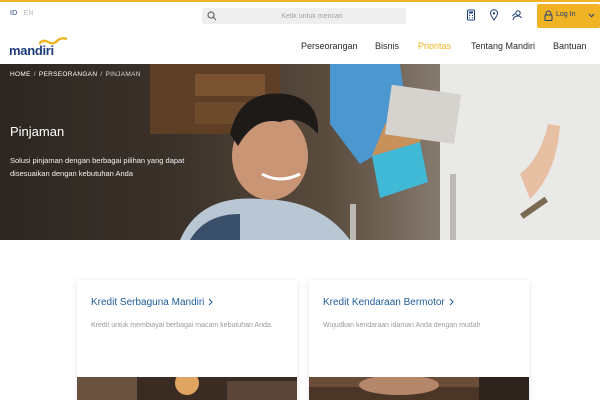 This screenshot has height=400, width=600. Describe the element at coordinates (13, 13) in the screenshot. I see `language-option-id: ID` at that location.